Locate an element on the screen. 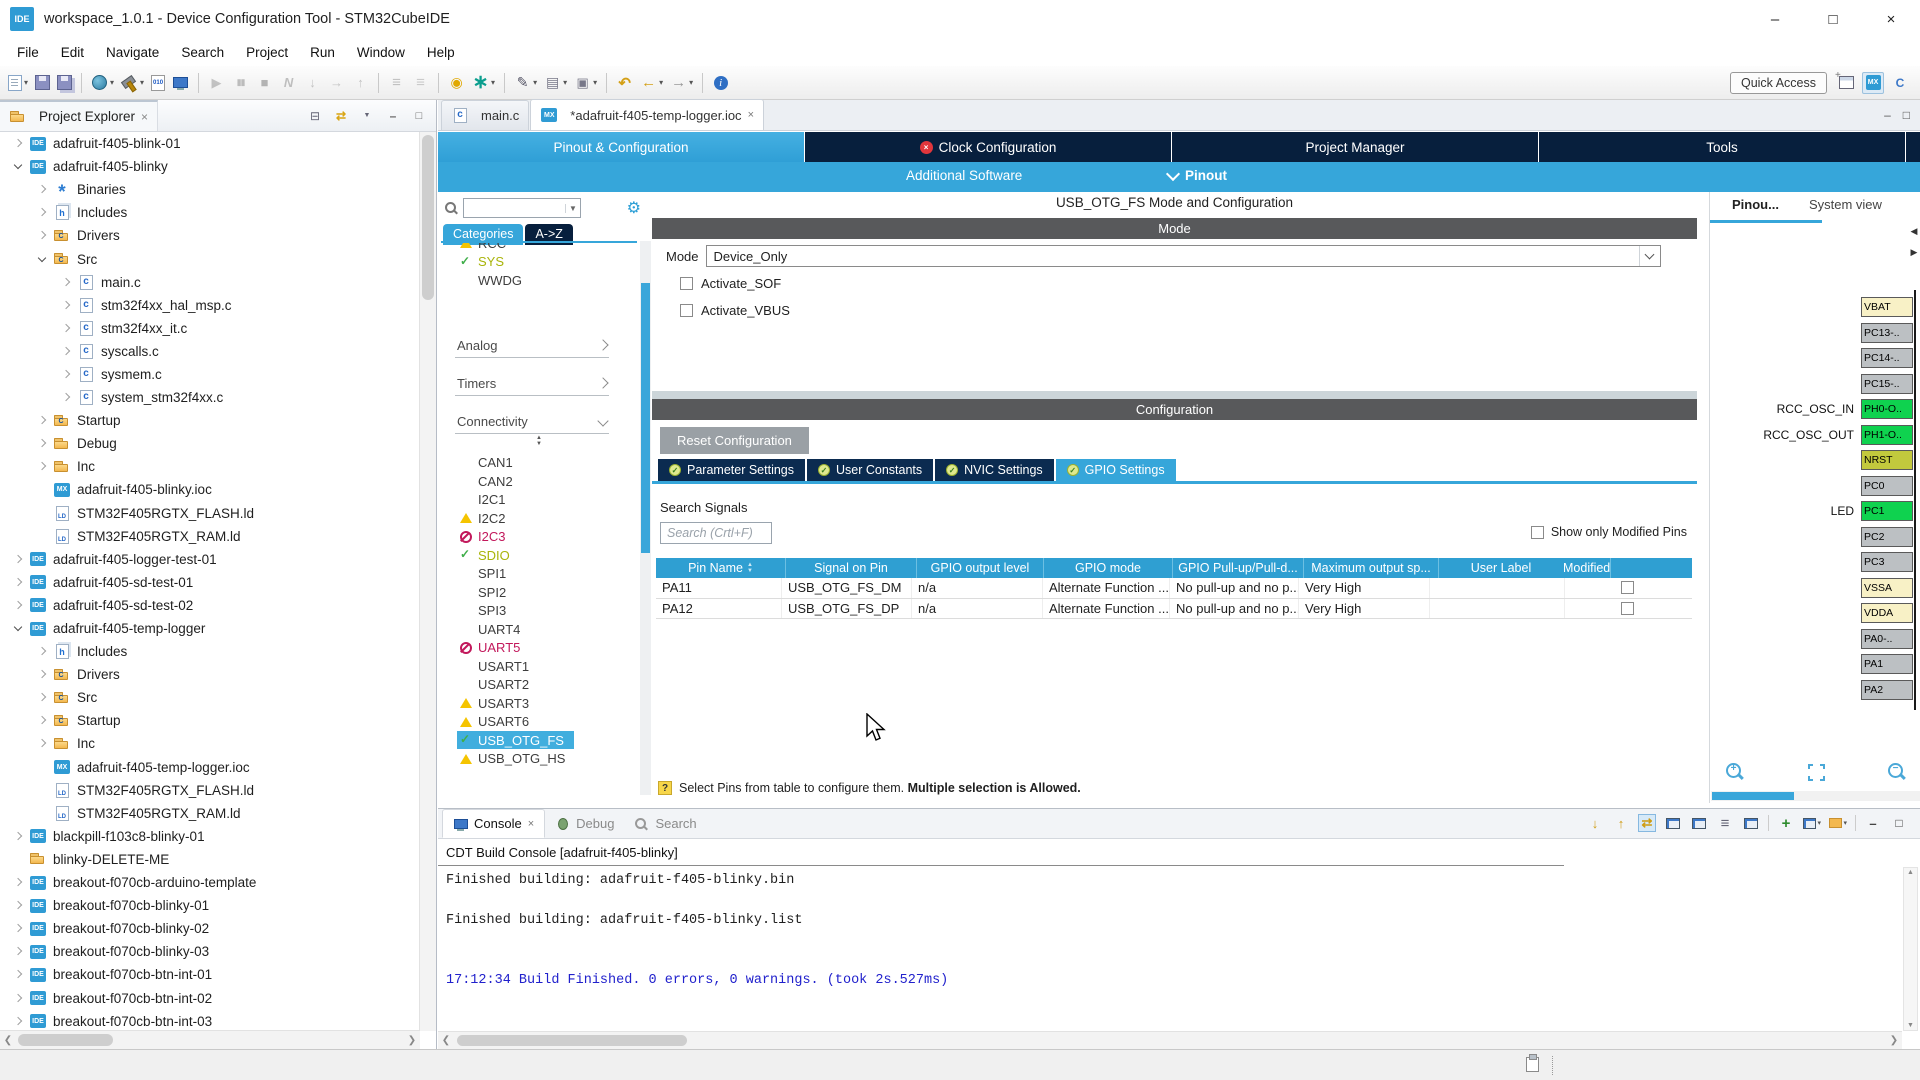  tree-item: syscalls.c is located at coordinates (210, 351).